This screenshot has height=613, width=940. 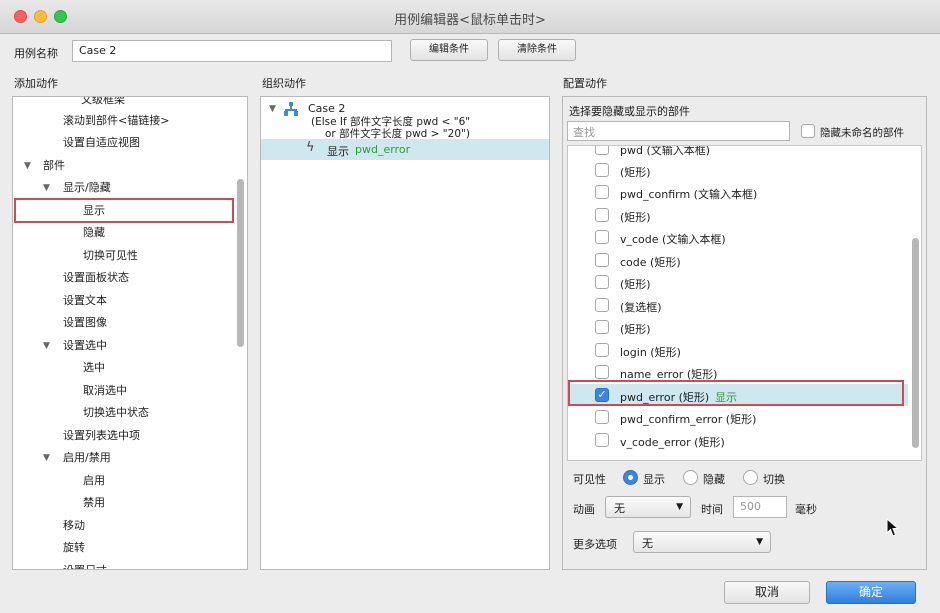 What do you see at coordinates (595, 544) in the screenshot?
I see `more-options-label: 更多选项` at bounding box center [595, 544].